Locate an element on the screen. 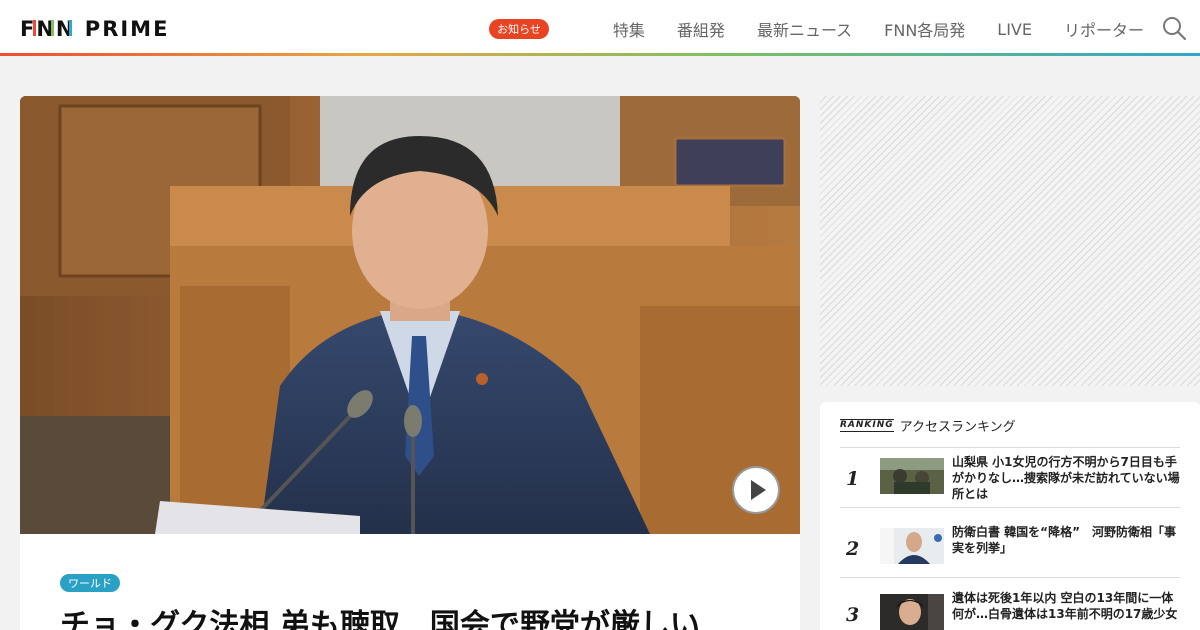  logo-accent-red is located at coordinates (34, 28).